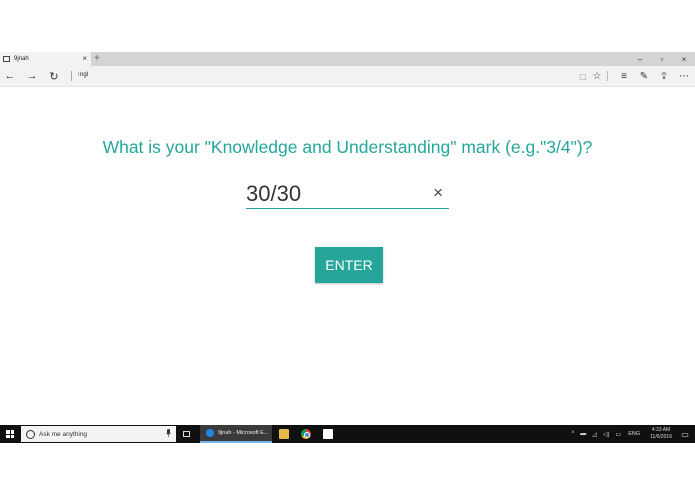  I want to click on start-button, so click(10, 434).